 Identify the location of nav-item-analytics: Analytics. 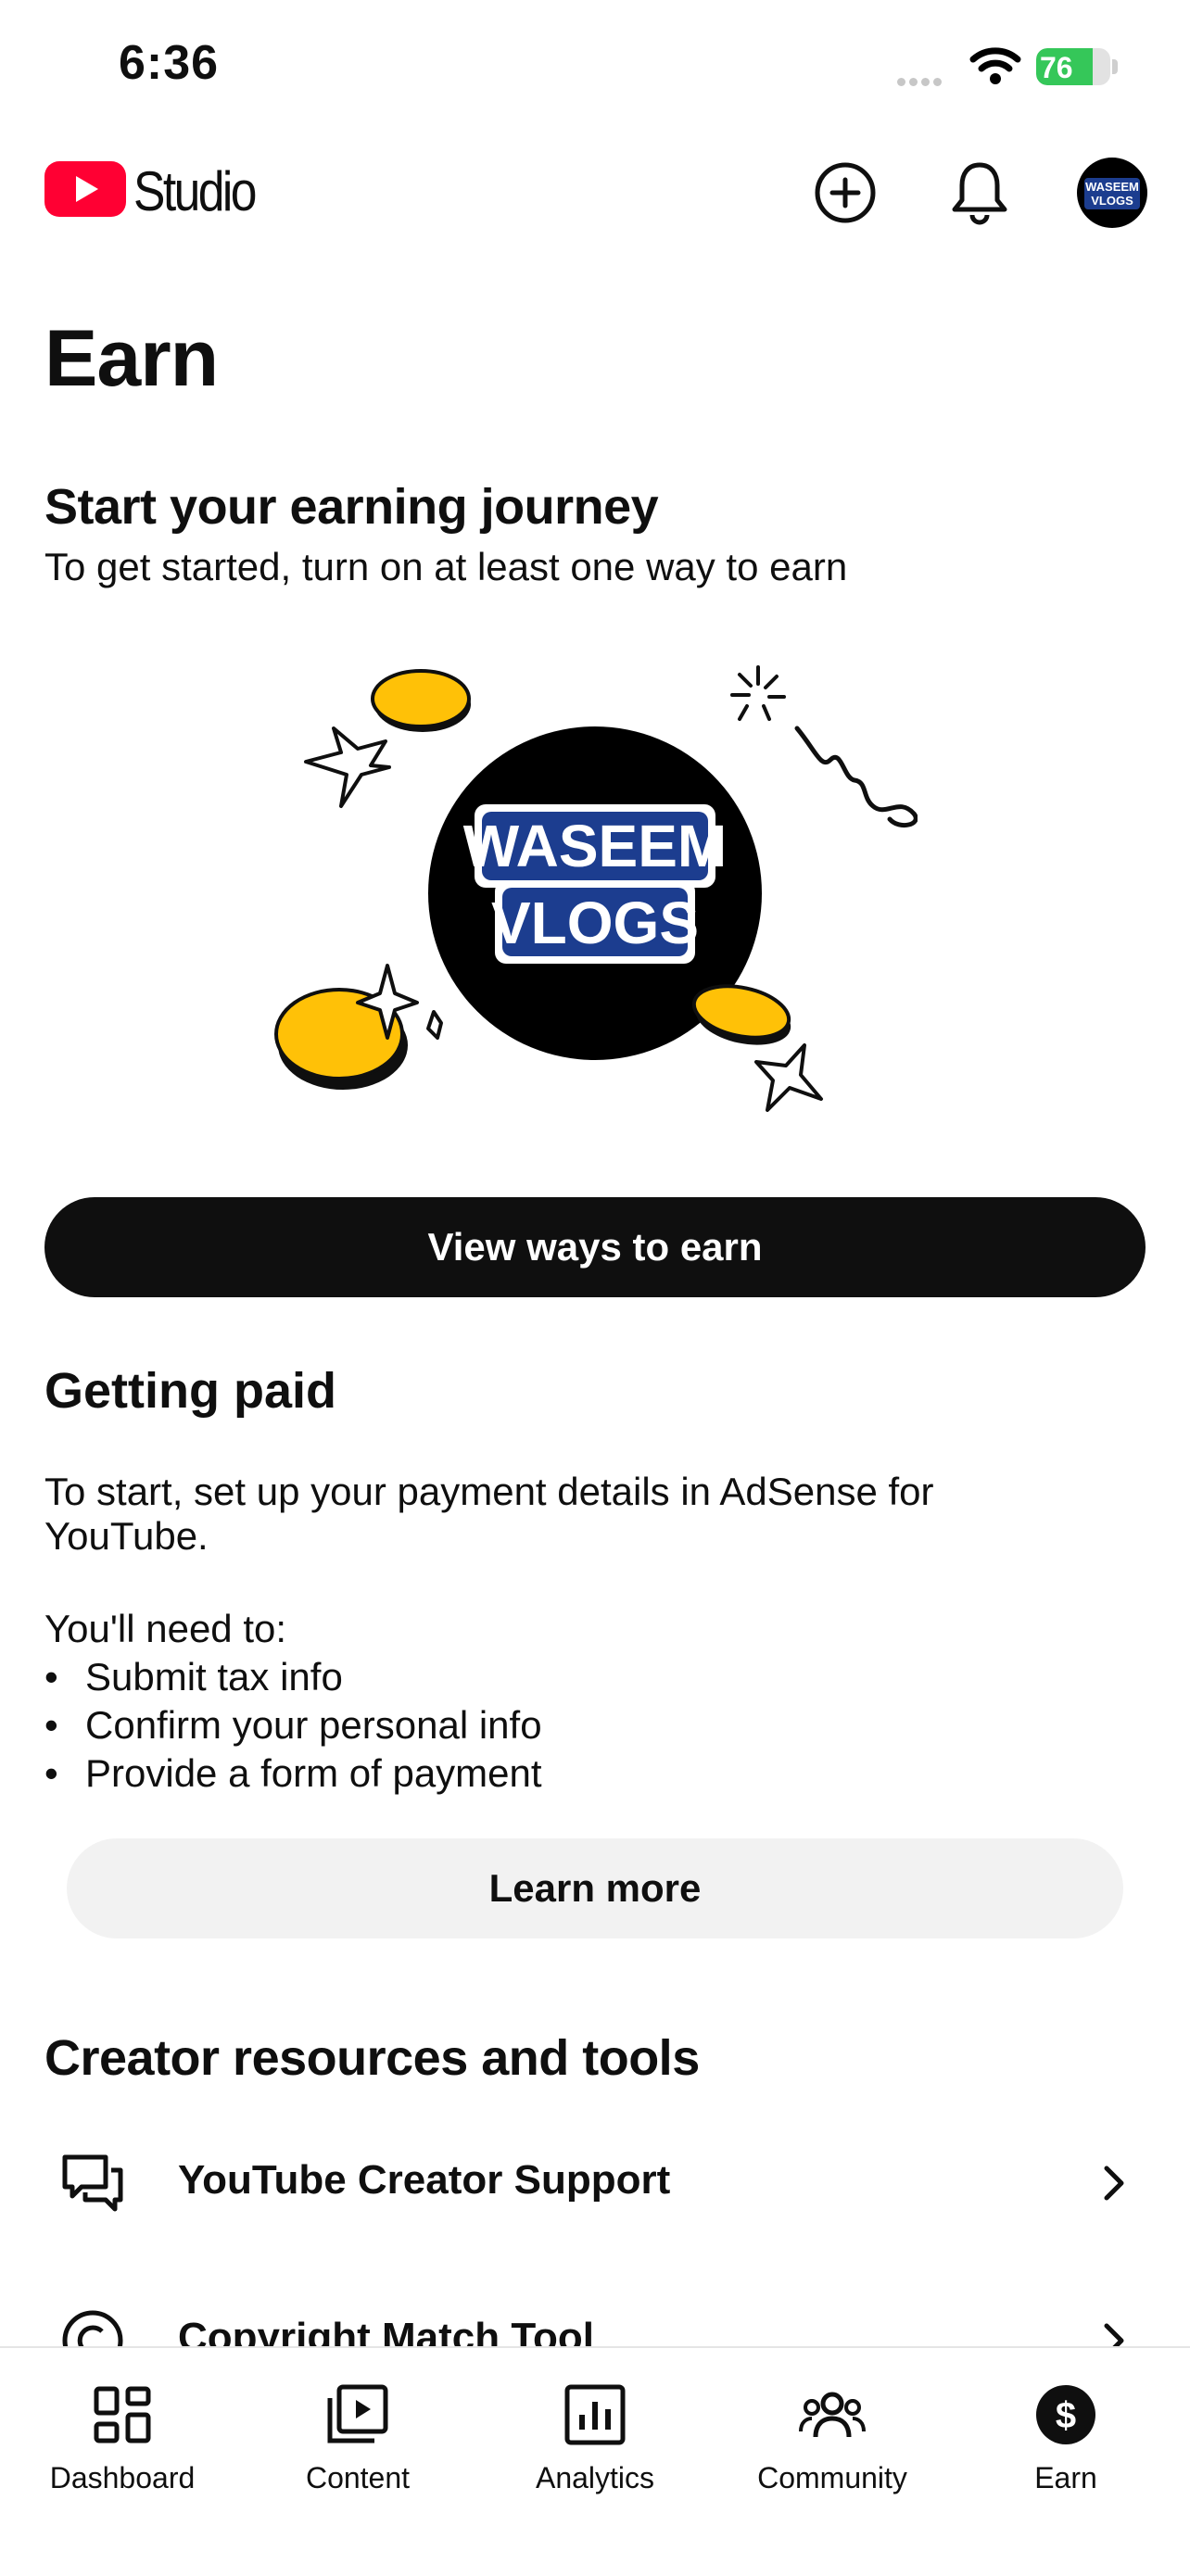
(595, 2440).